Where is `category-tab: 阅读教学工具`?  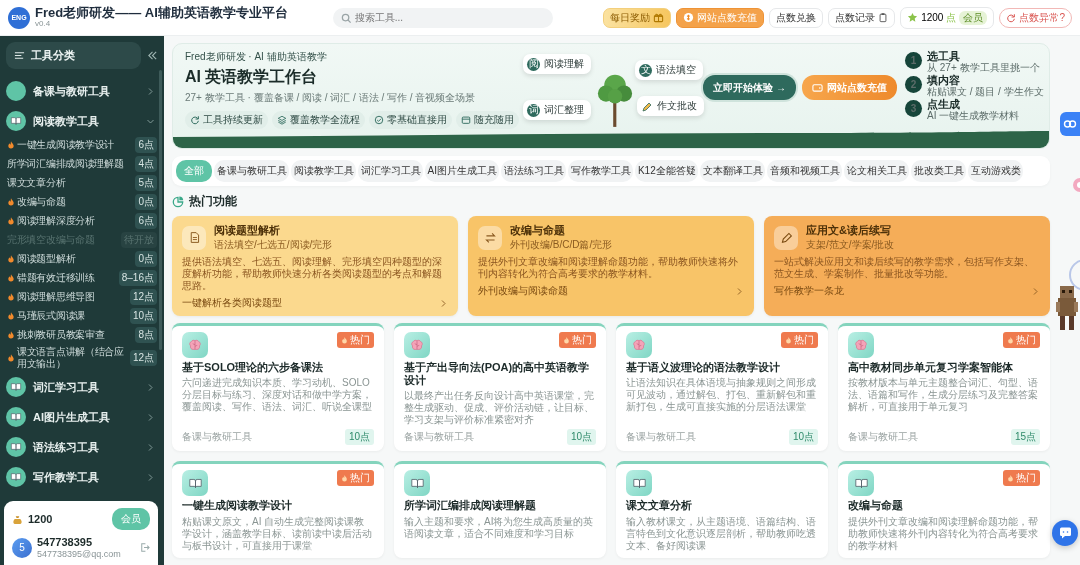
category-tab: 阅读教学工具 is located at coordinates (323, 171).